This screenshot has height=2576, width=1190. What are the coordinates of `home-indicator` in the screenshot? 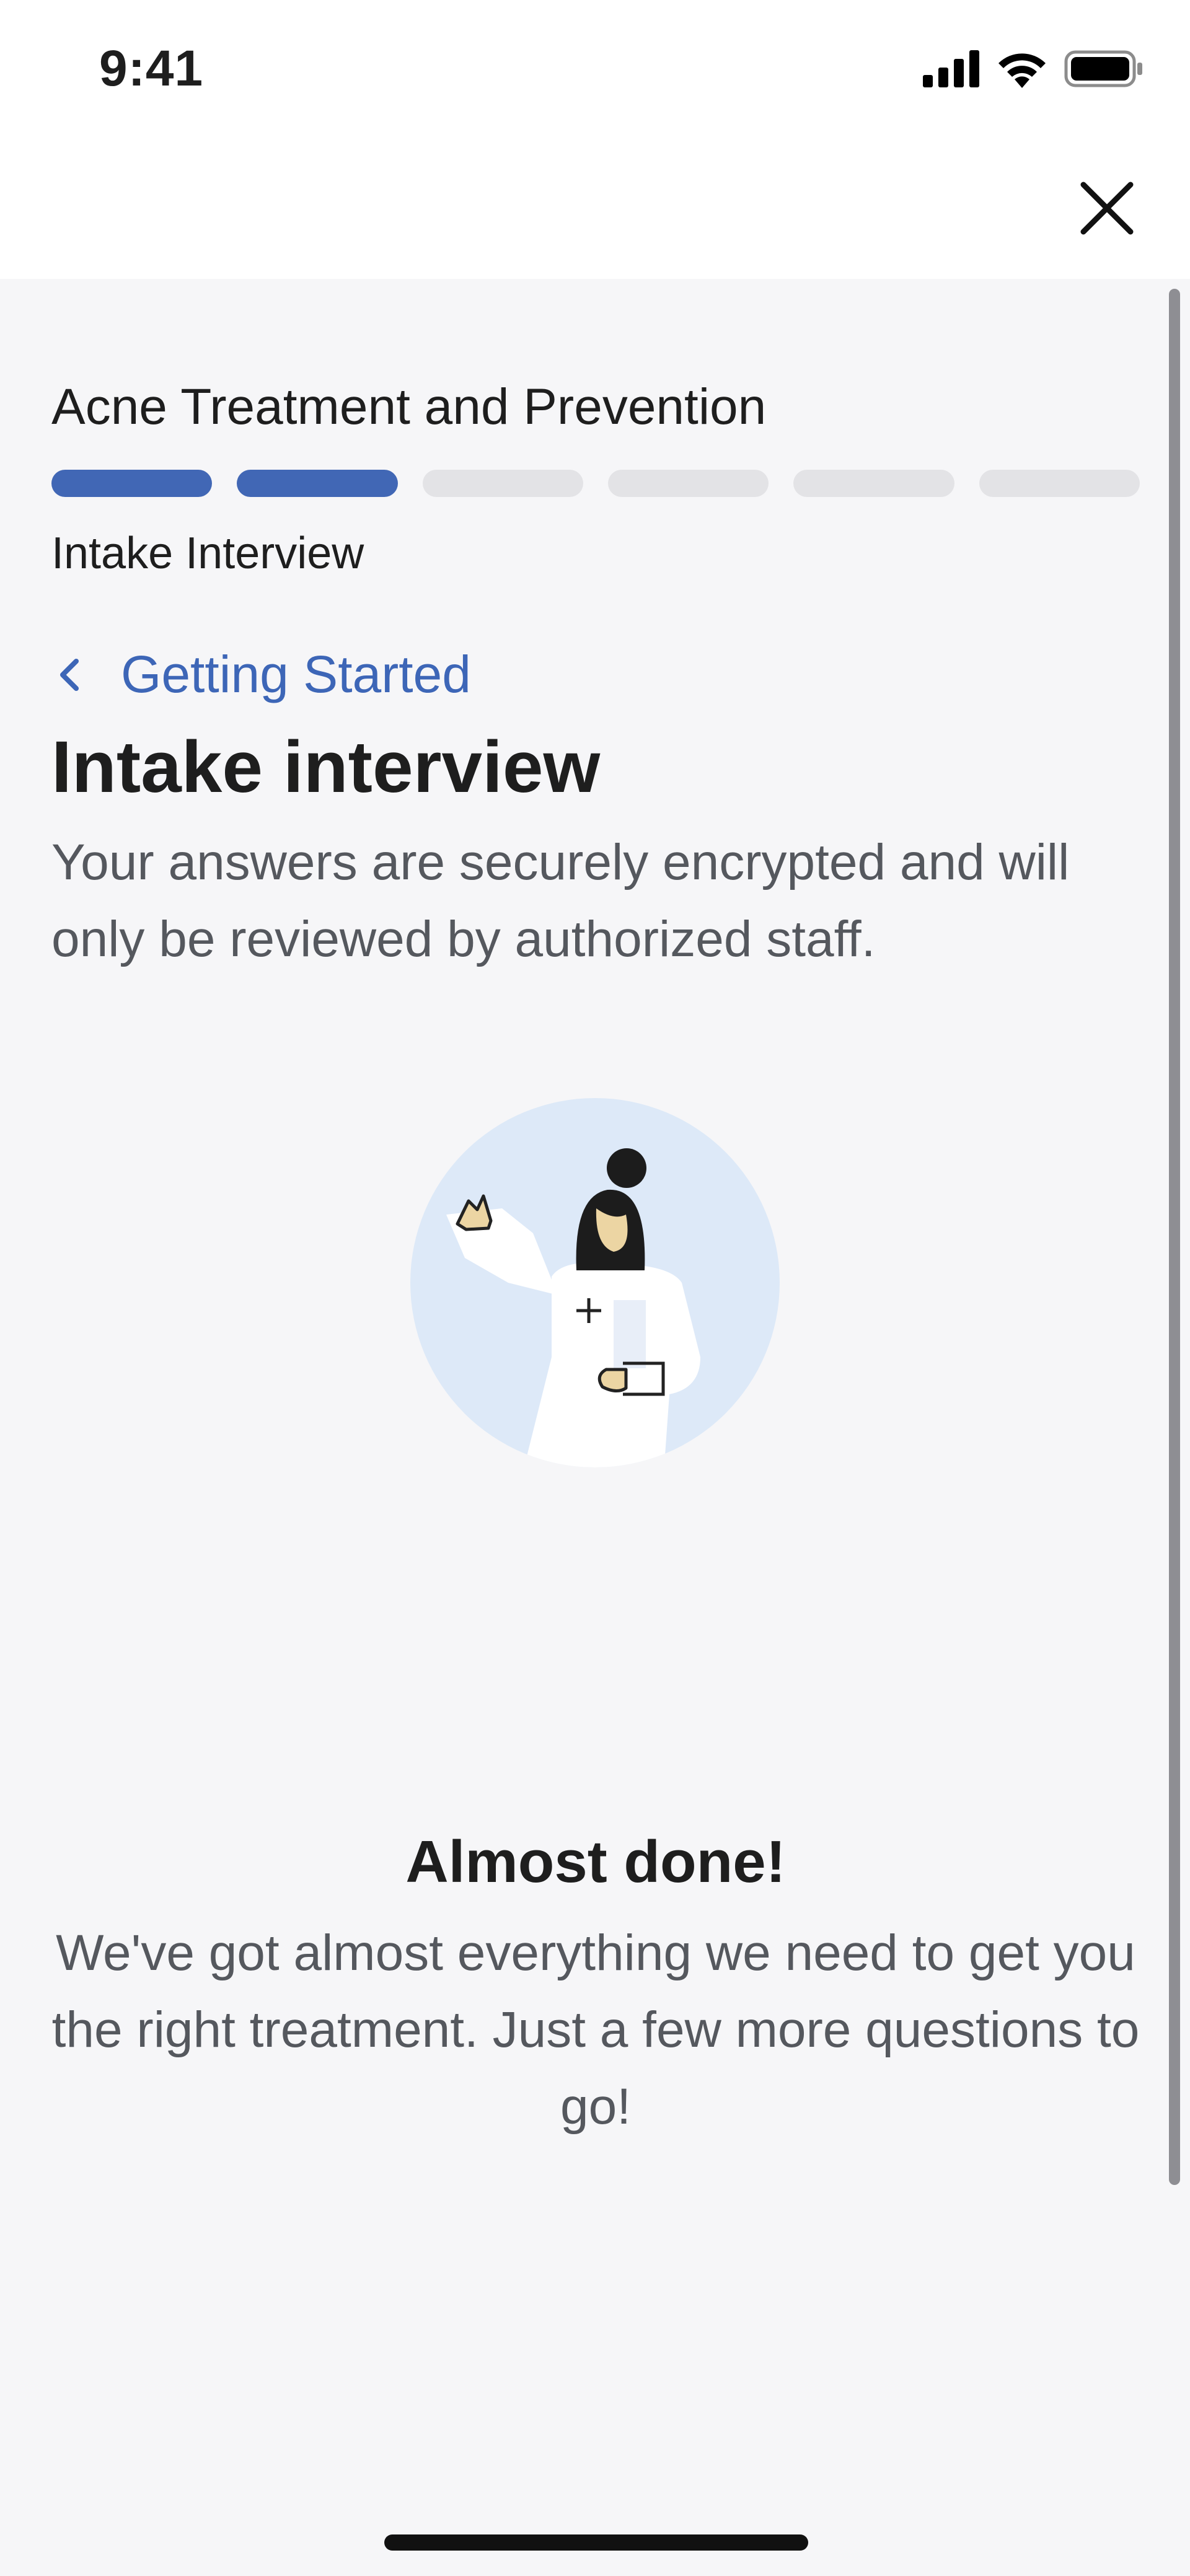 It's located at (596, 2542).